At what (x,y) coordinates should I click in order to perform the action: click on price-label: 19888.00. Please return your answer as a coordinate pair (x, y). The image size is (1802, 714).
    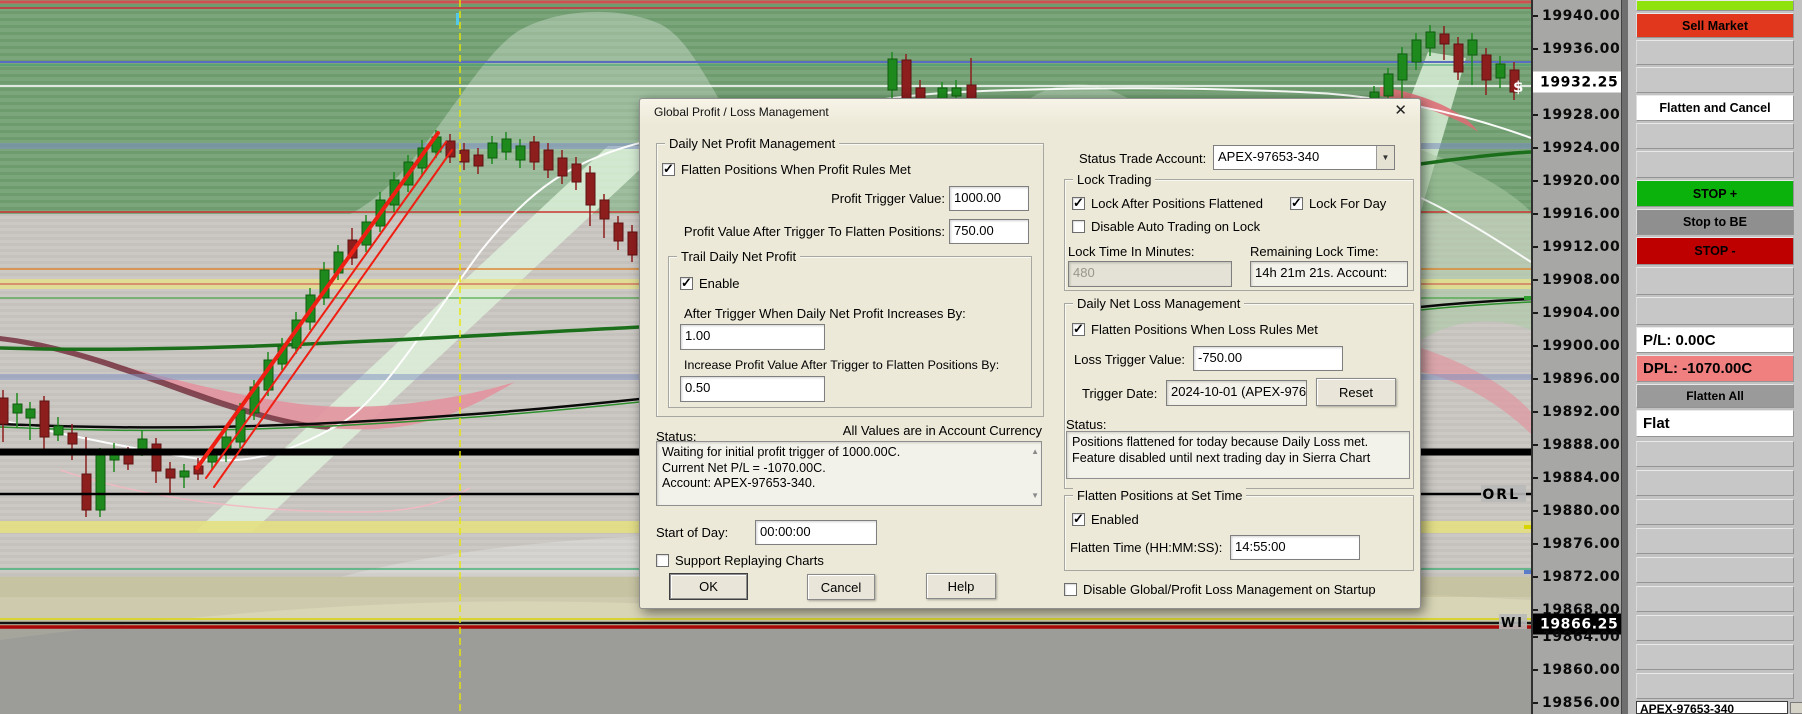
    Looking at the image, I should click on (1581, 445).